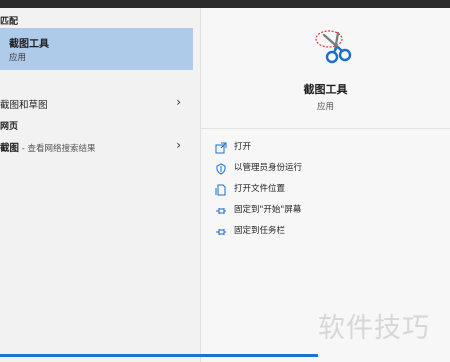 The height and width of the screenshot is (362, 450). Describe the element at coordinates (96, 49) in the screenshot. I see `best-match-result: 截图工具 应用` at that location.